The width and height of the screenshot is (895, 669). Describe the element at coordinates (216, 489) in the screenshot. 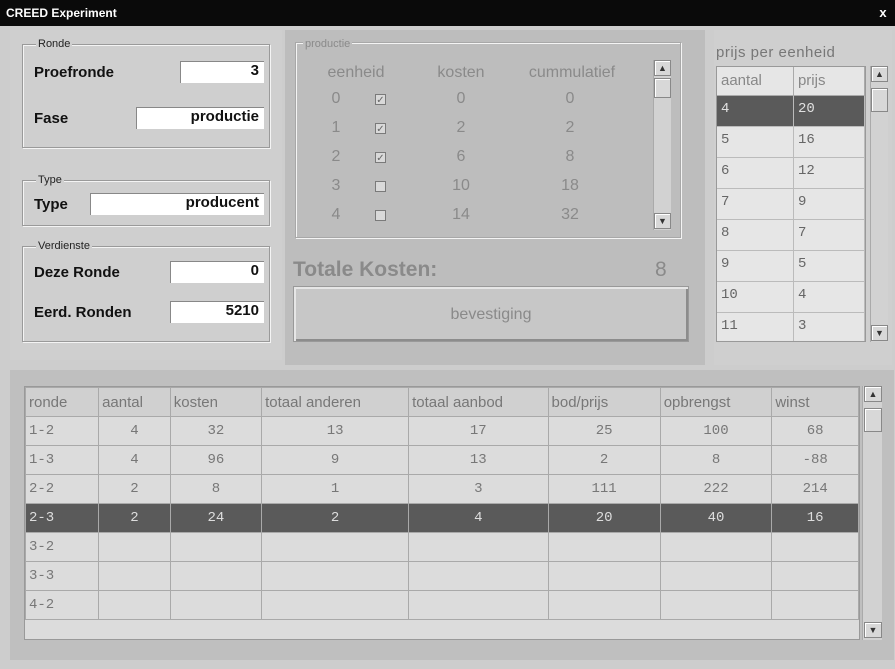

I see `table-cell: 8` at that location.